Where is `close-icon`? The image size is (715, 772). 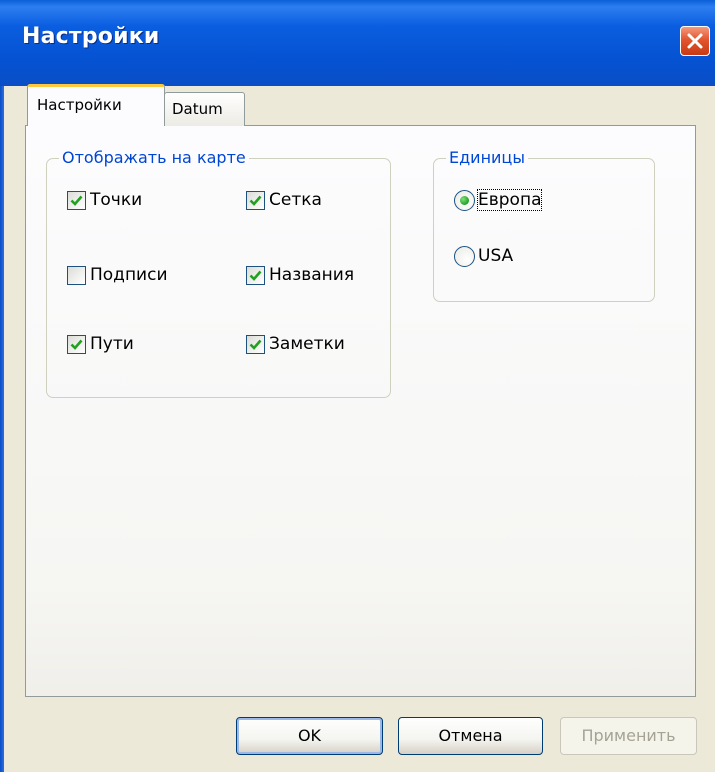 close-icon is located at coordinates (695, 41).